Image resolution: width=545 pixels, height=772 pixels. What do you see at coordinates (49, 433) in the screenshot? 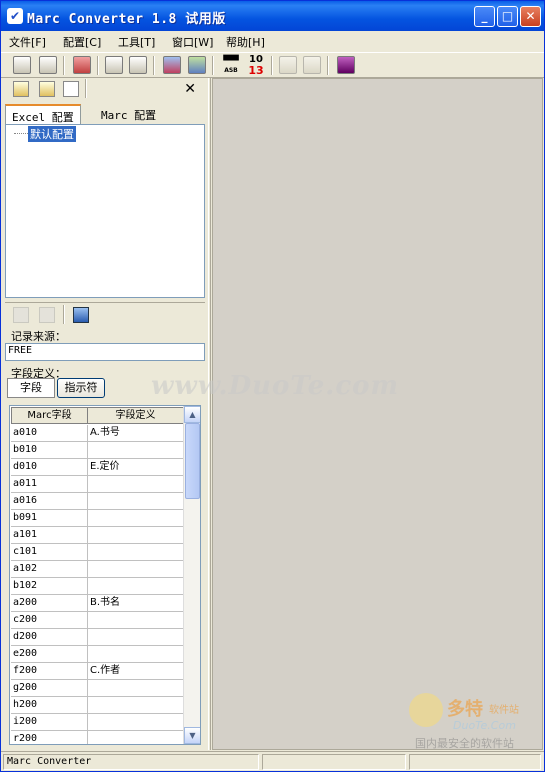
I see `cell-marc-field: a010` at bounding box center [49, 433].